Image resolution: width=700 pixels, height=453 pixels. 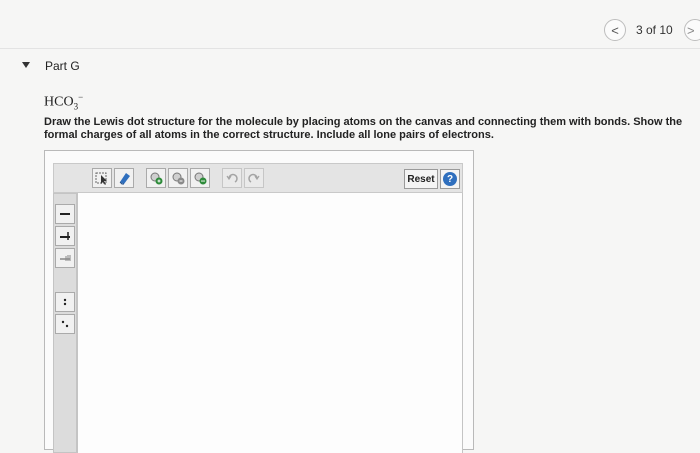 I want to click on formula-subscript: 3, so click(x=76, y=106).